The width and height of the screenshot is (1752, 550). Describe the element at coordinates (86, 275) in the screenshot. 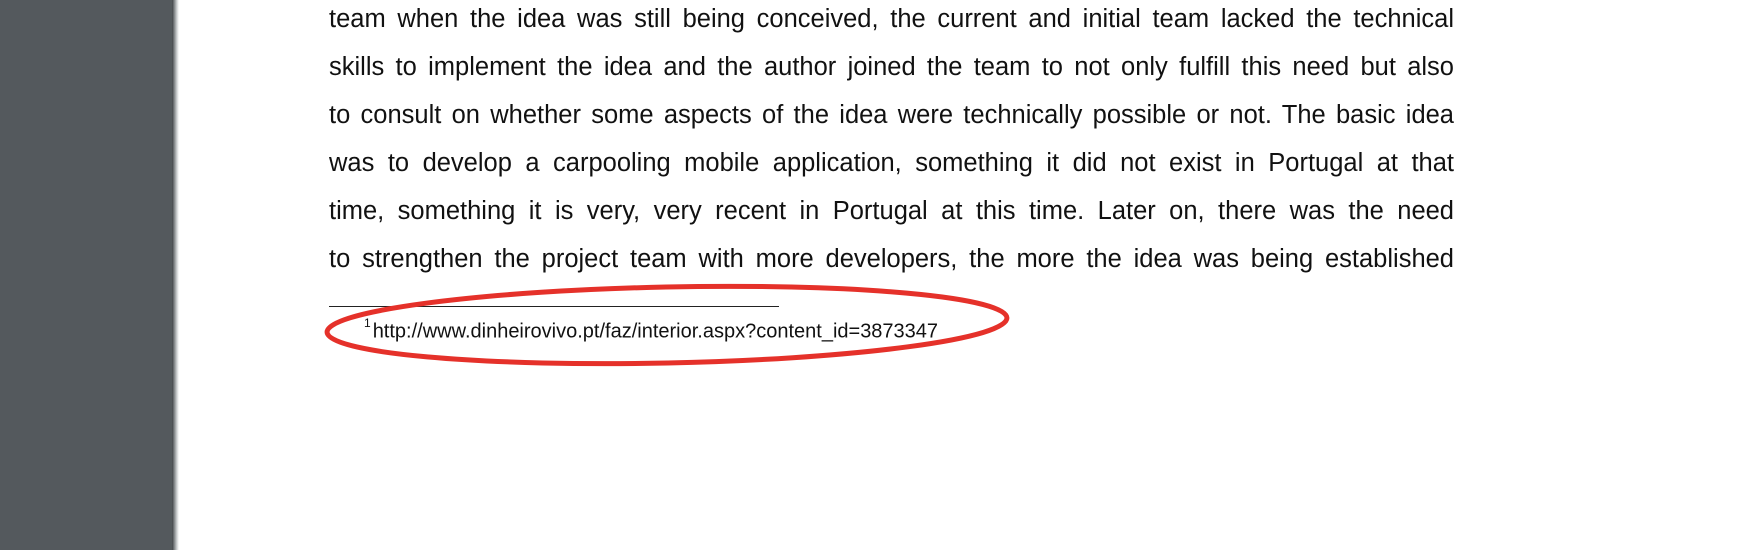

I see `viewer-sidebar` at that location.